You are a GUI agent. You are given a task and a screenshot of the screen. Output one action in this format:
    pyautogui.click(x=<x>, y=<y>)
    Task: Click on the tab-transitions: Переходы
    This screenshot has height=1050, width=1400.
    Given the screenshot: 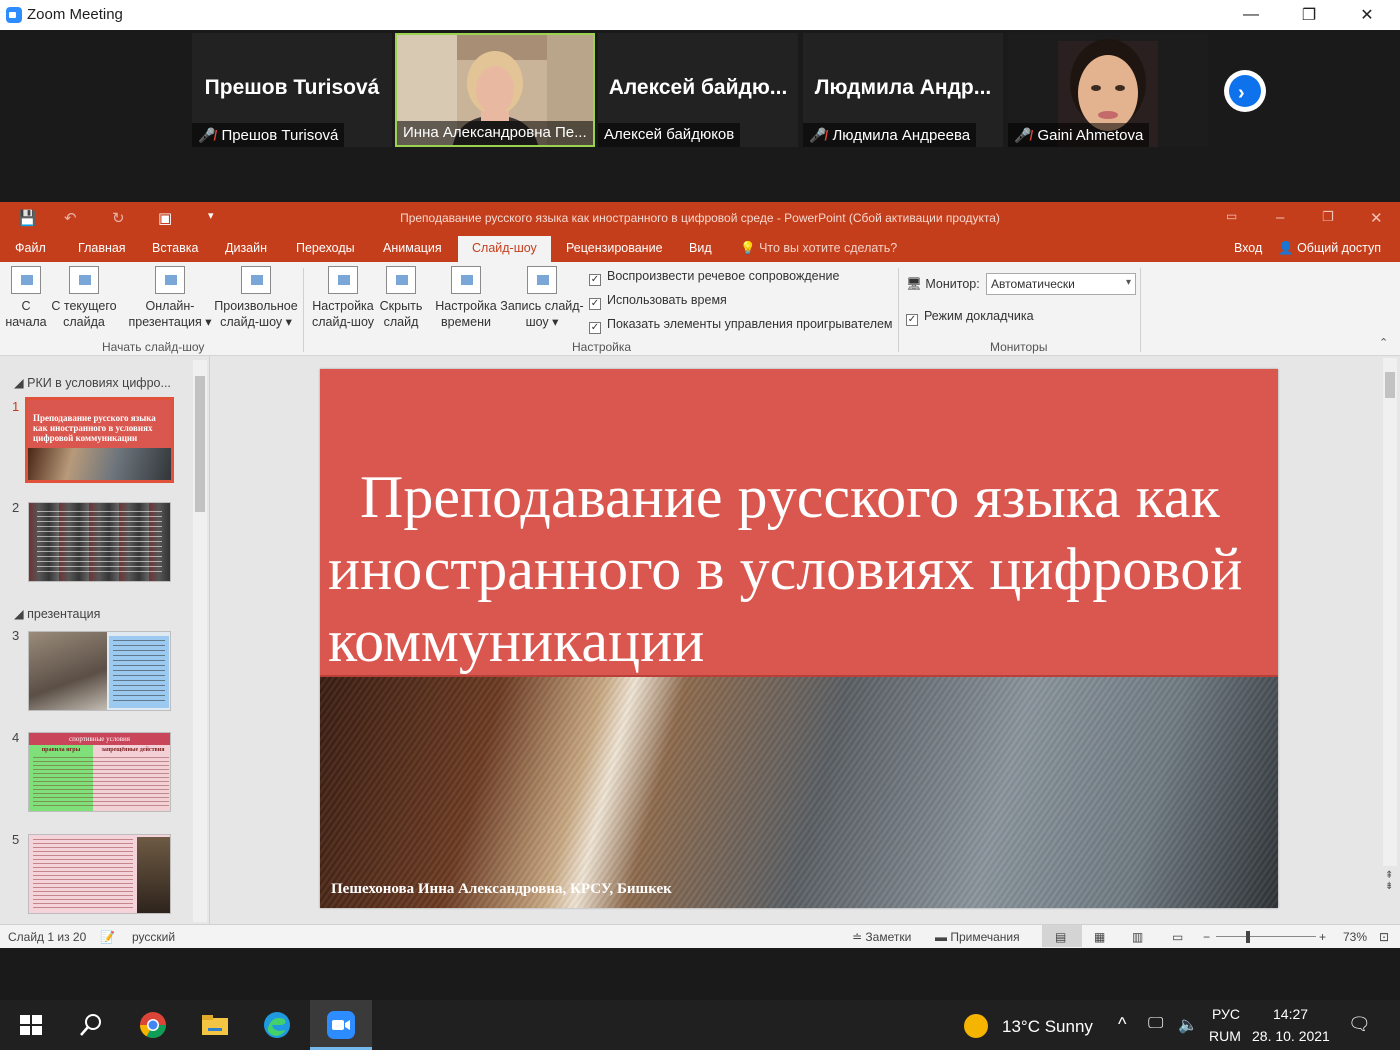 What is the action you would take?
    pyautogui.click(x=325, y=248)
    